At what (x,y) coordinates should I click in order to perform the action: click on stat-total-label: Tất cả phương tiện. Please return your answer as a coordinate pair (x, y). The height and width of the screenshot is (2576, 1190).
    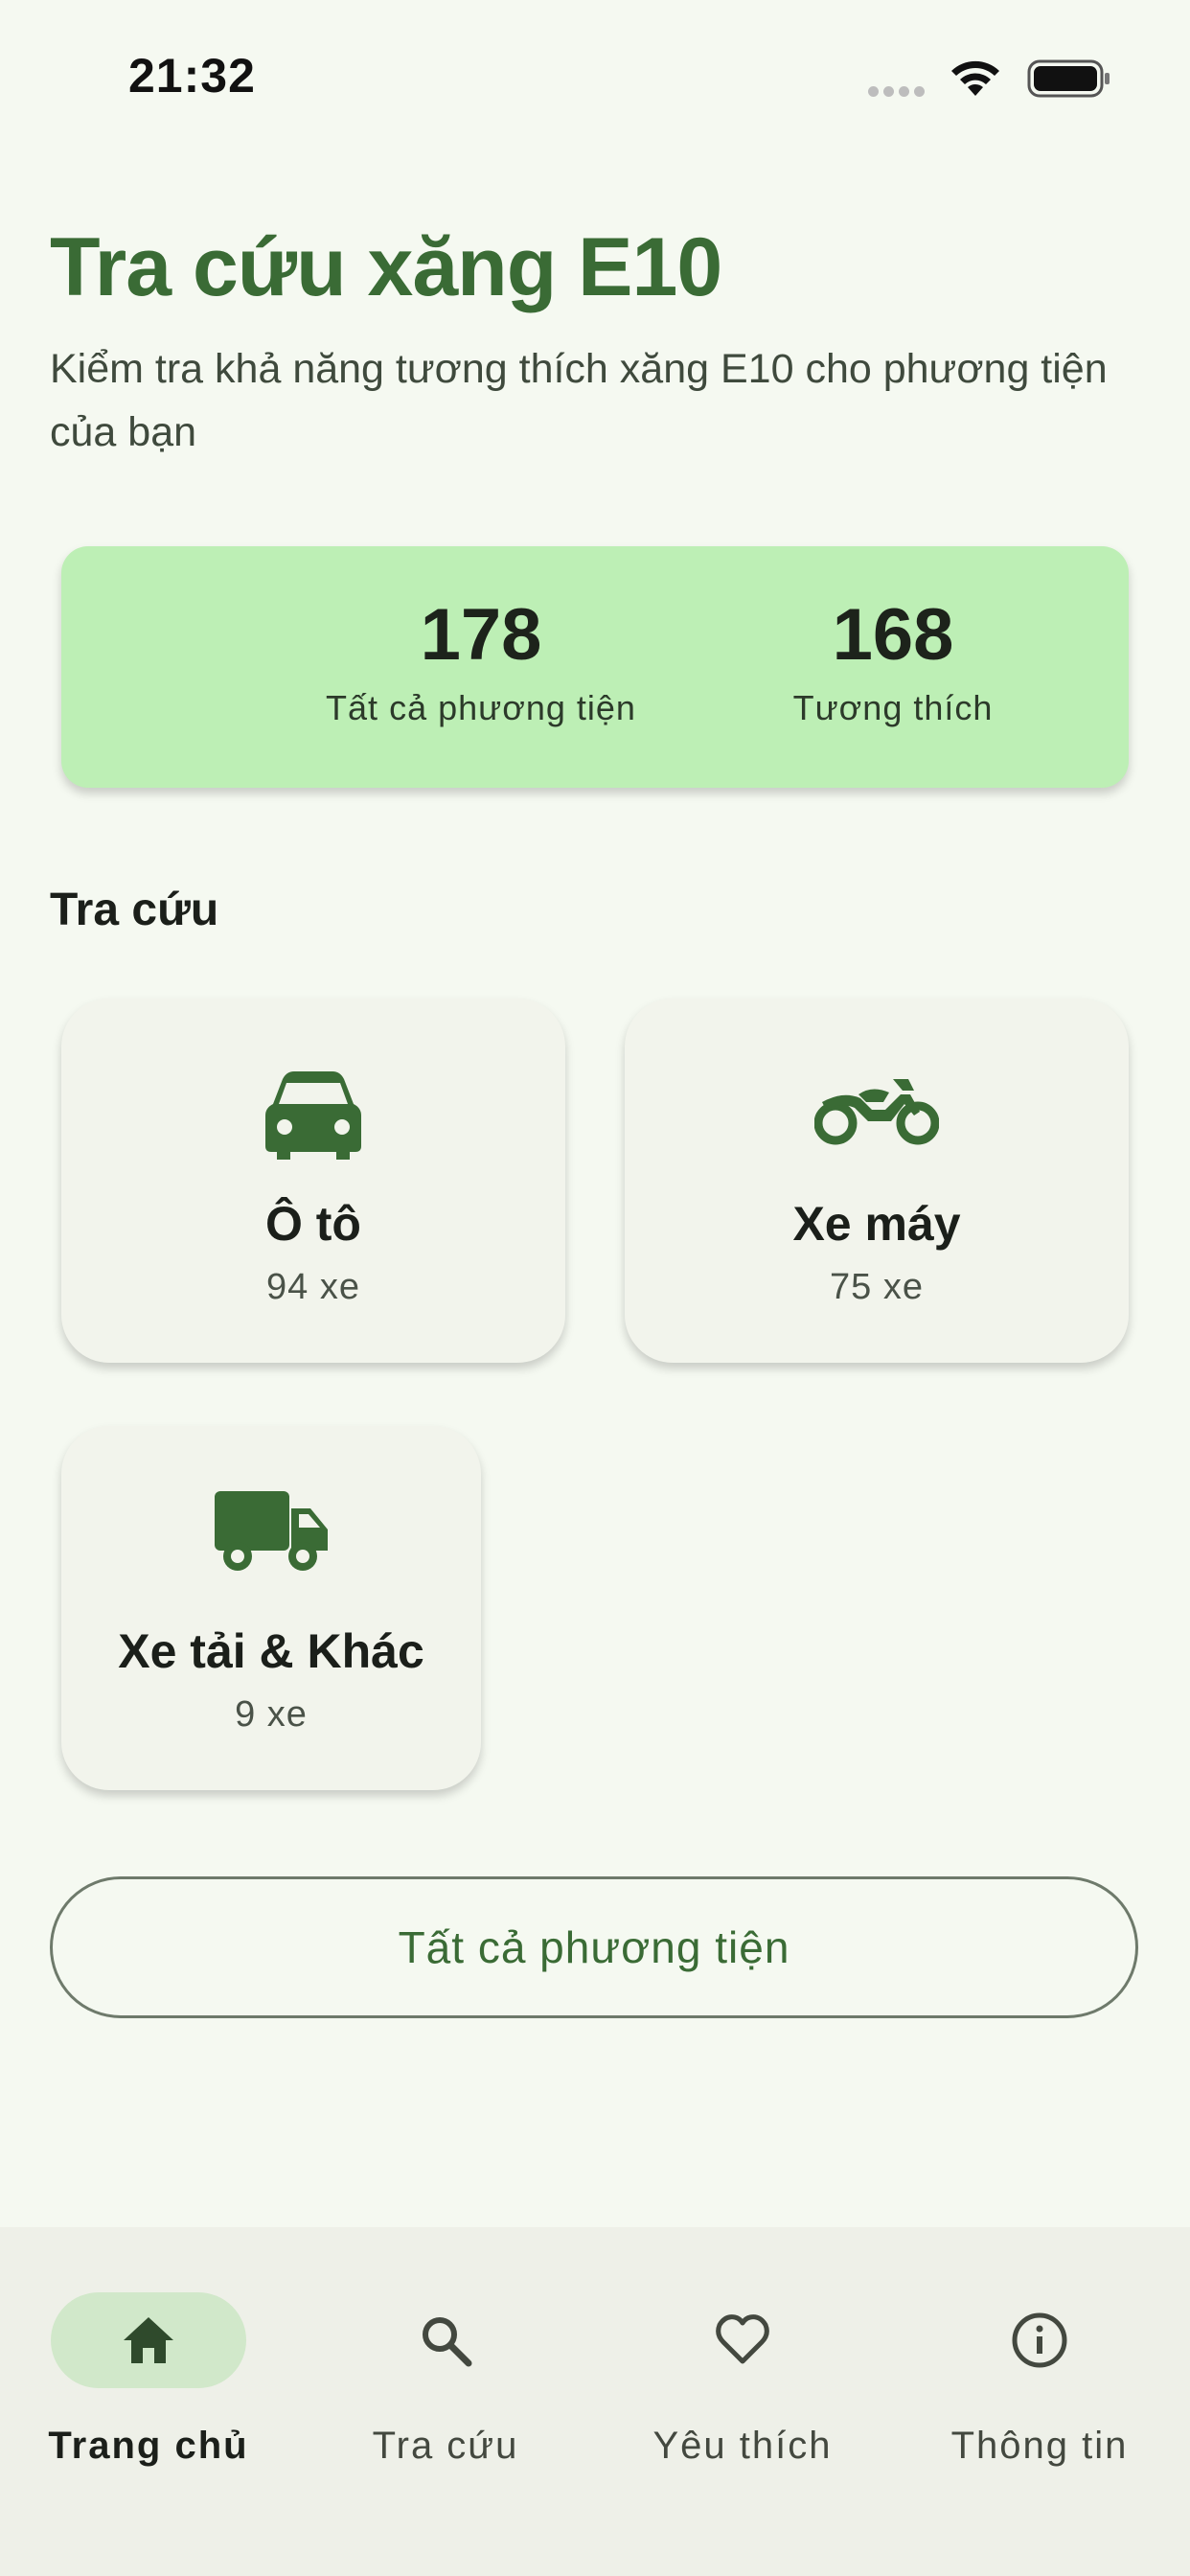
    Looking at the image, I should click on (481, 707).